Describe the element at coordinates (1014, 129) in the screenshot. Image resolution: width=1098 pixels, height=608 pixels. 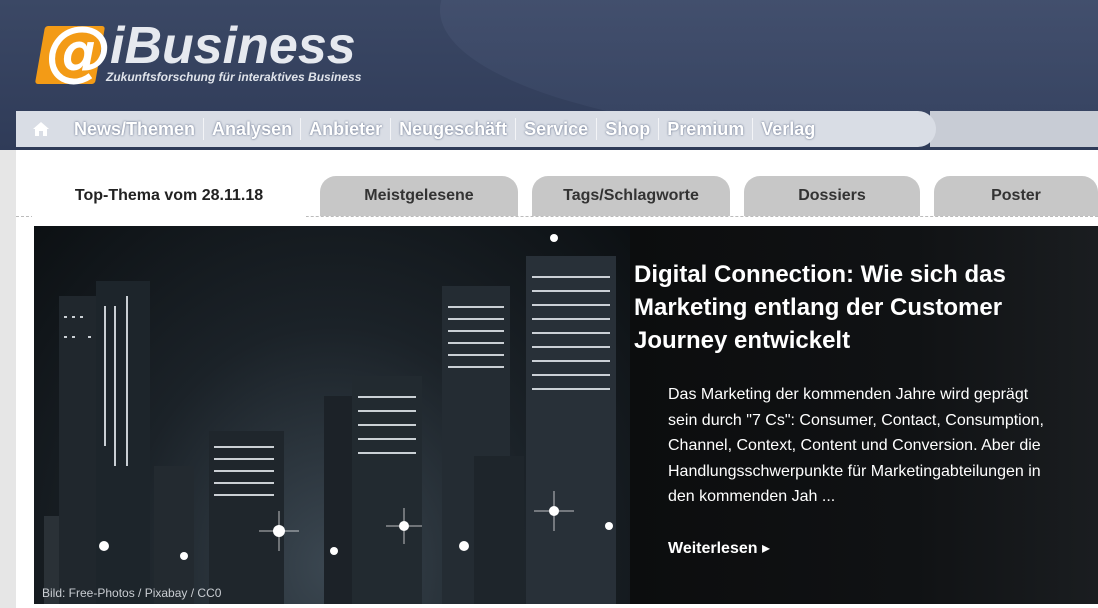
I see `nav-filler` at that location.